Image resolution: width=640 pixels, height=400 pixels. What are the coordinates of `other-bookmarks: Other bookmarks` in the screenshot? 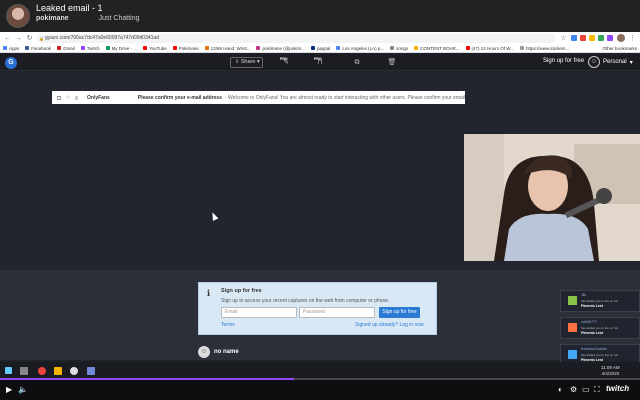 It's located at (619, 48).